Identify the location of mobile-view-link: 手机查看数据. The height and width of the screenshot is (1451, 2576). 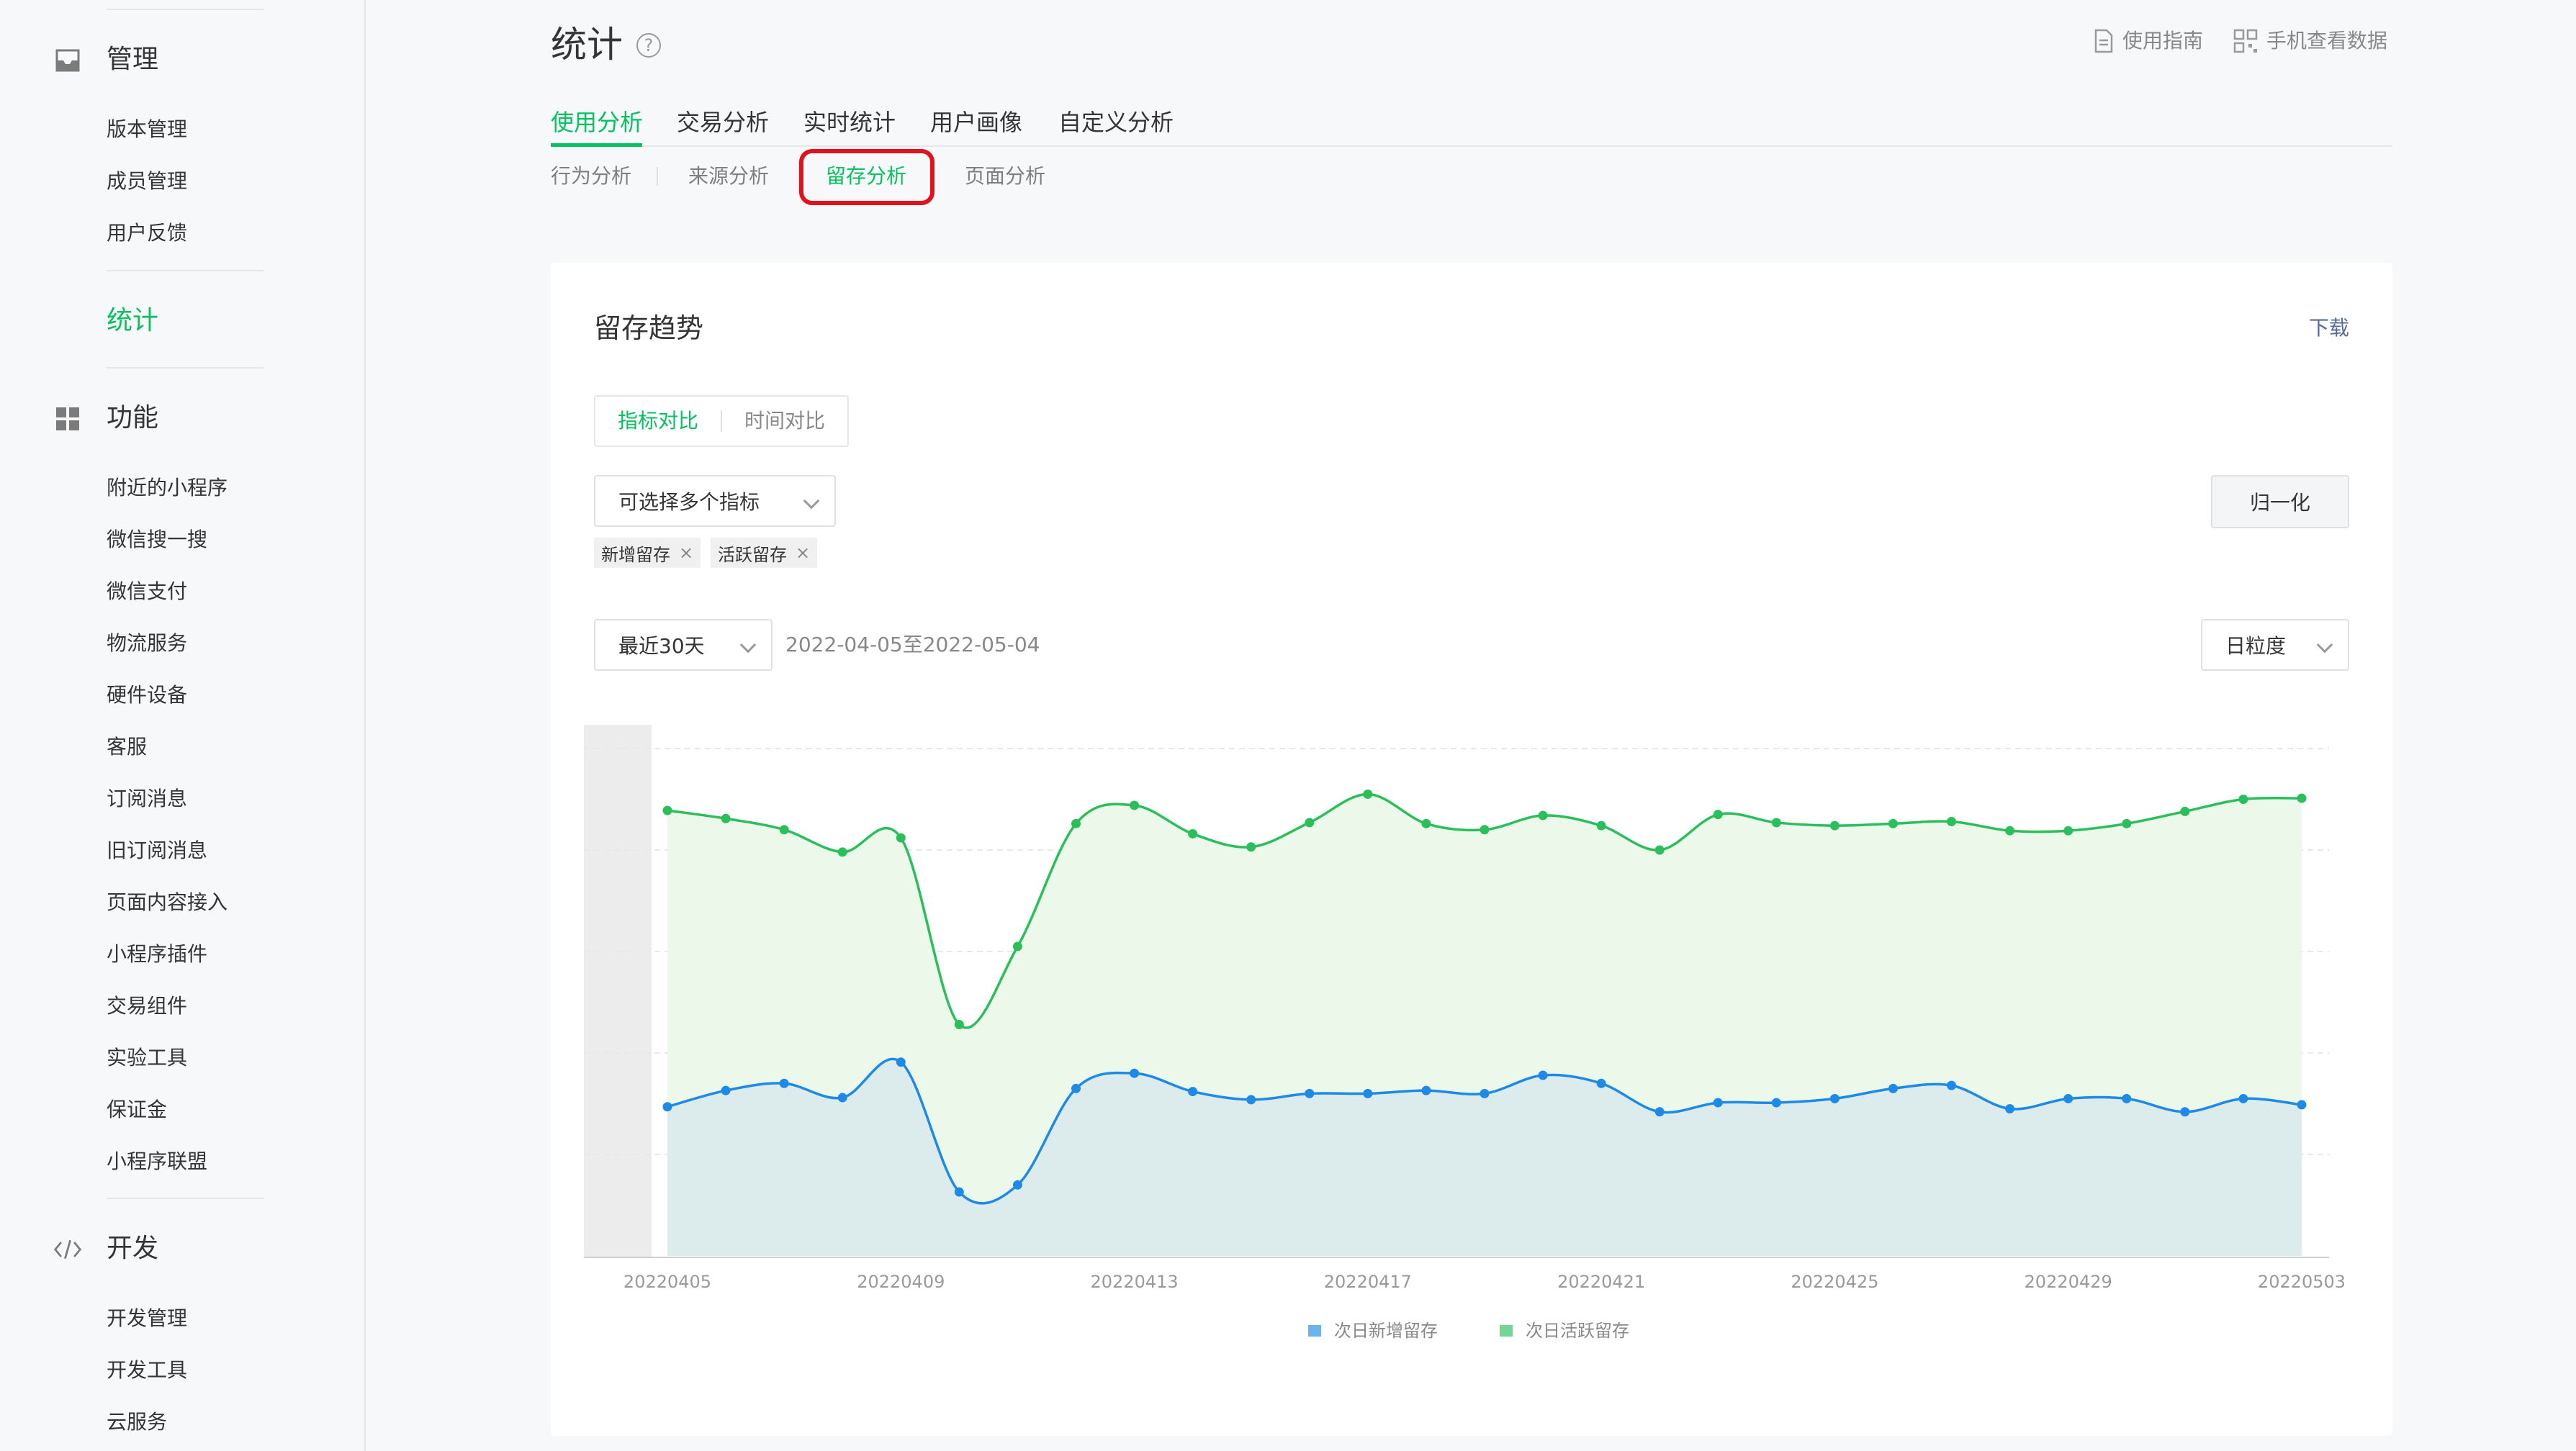
(2310, 41).